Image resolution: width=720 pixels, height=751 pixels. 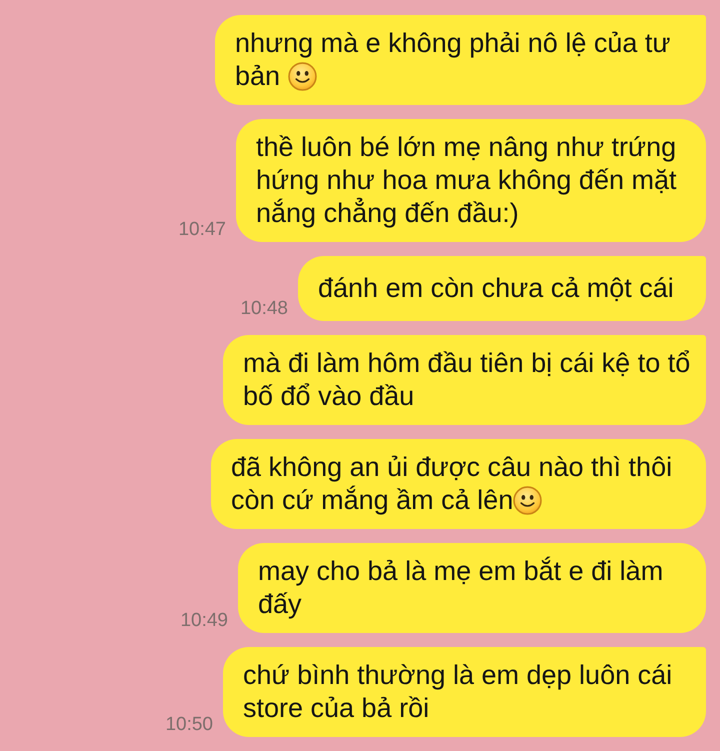 I want to click on timestamp: 10:49, so click(x=204, y=621).